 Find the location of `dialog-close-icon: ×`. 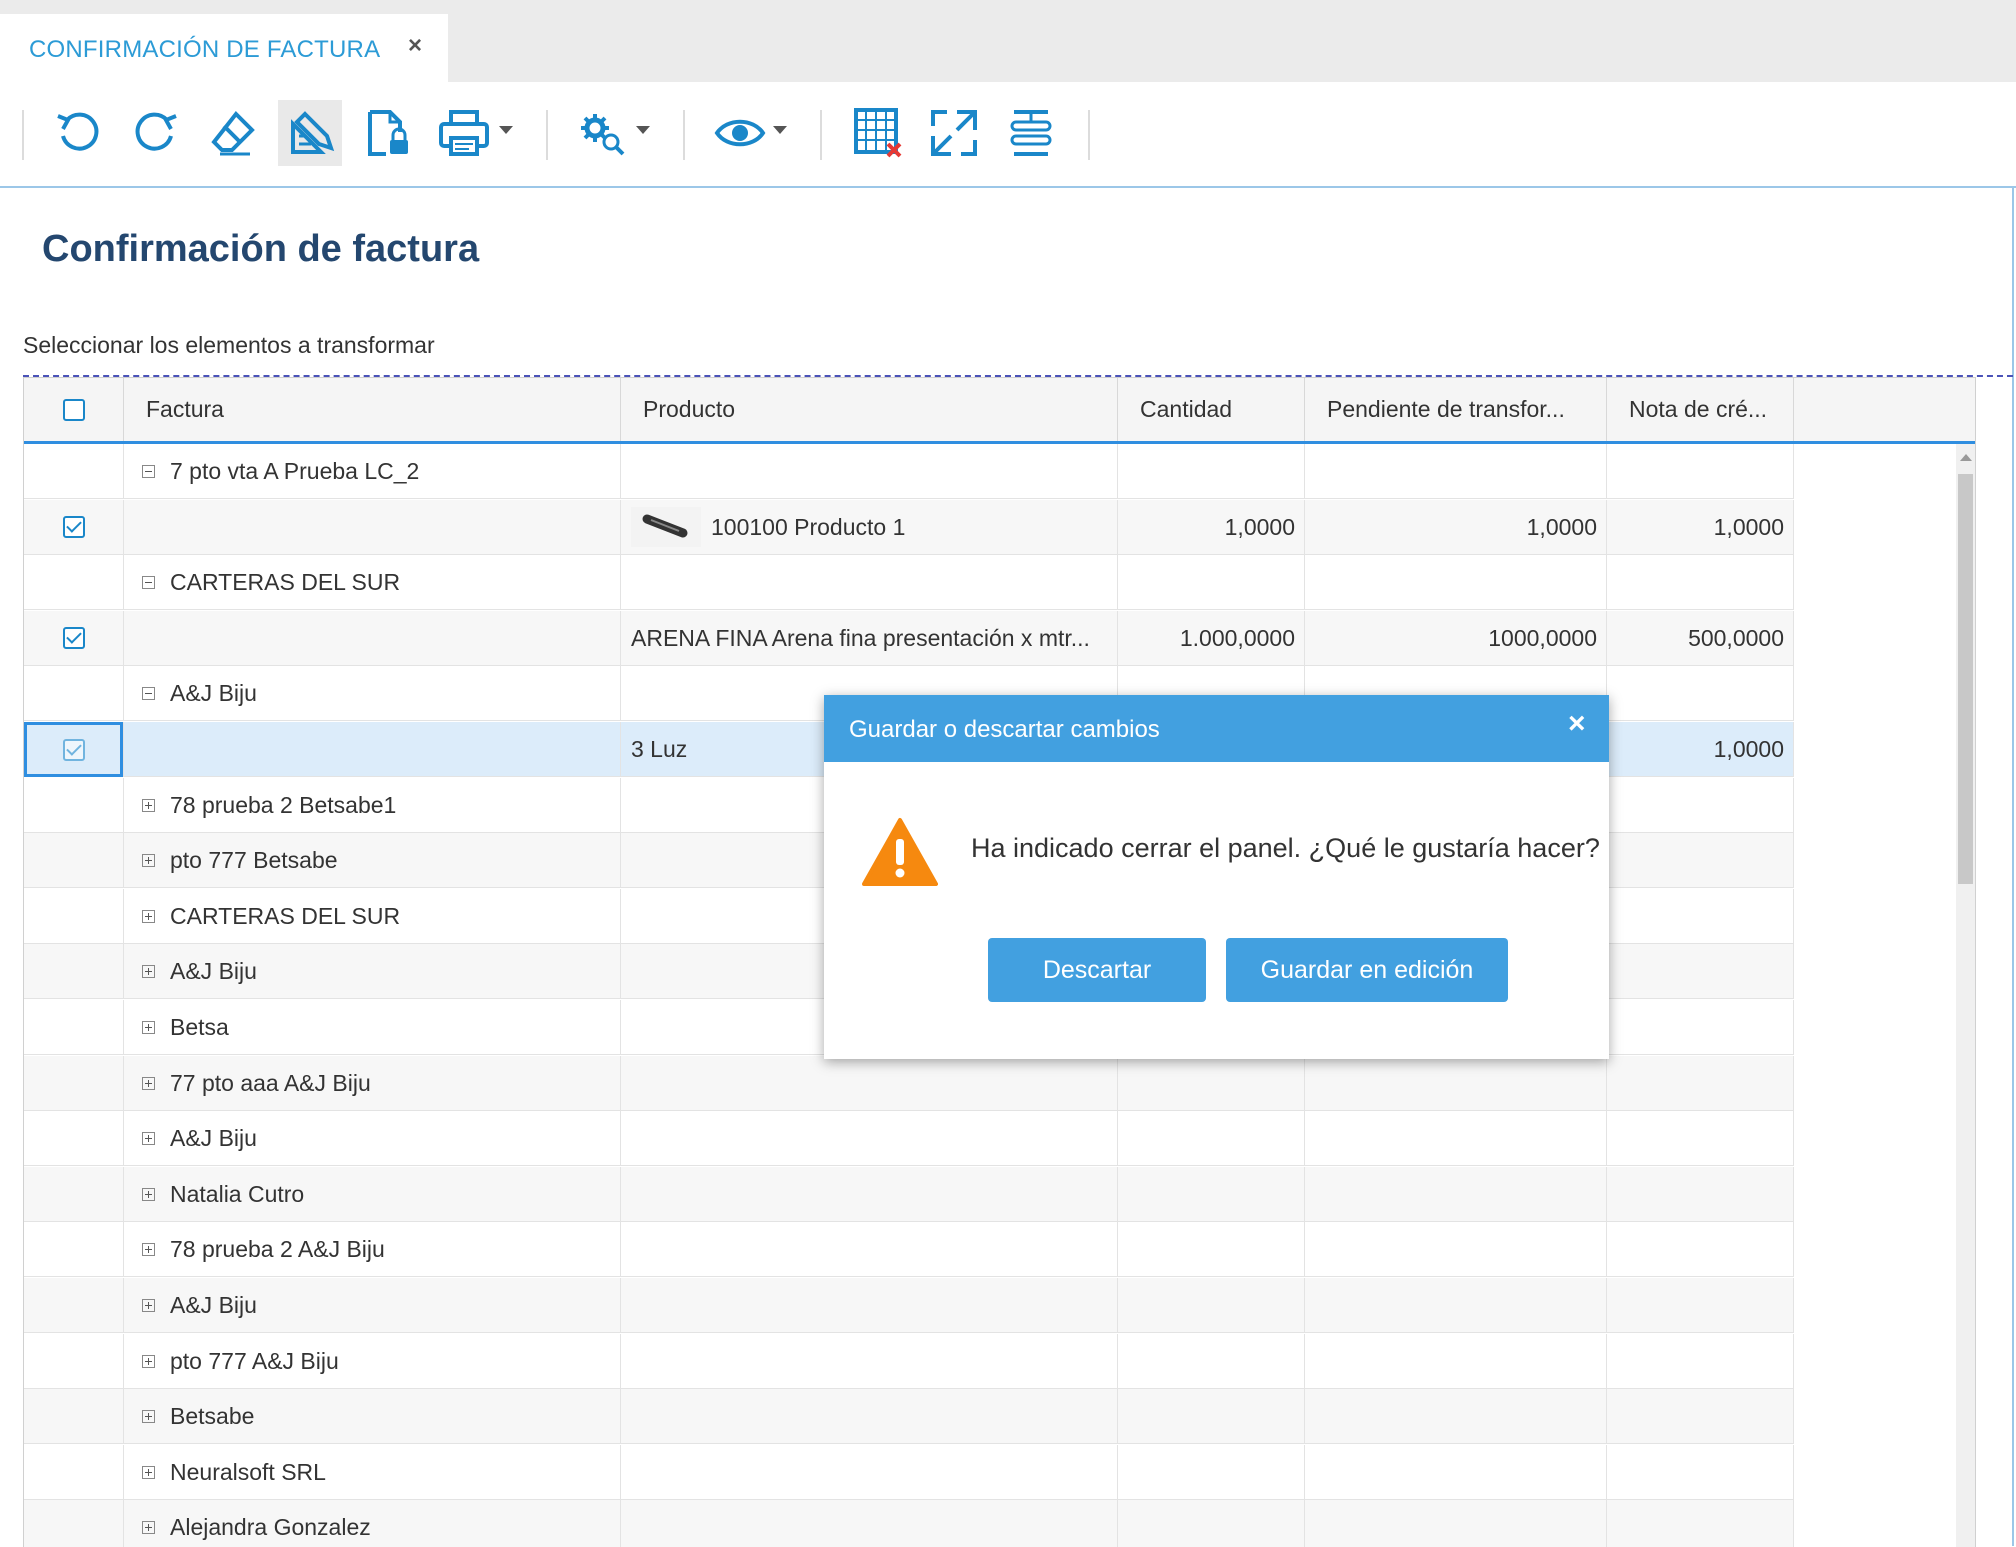

dialog-close-icon: × is located at coordinates (1577, 724).